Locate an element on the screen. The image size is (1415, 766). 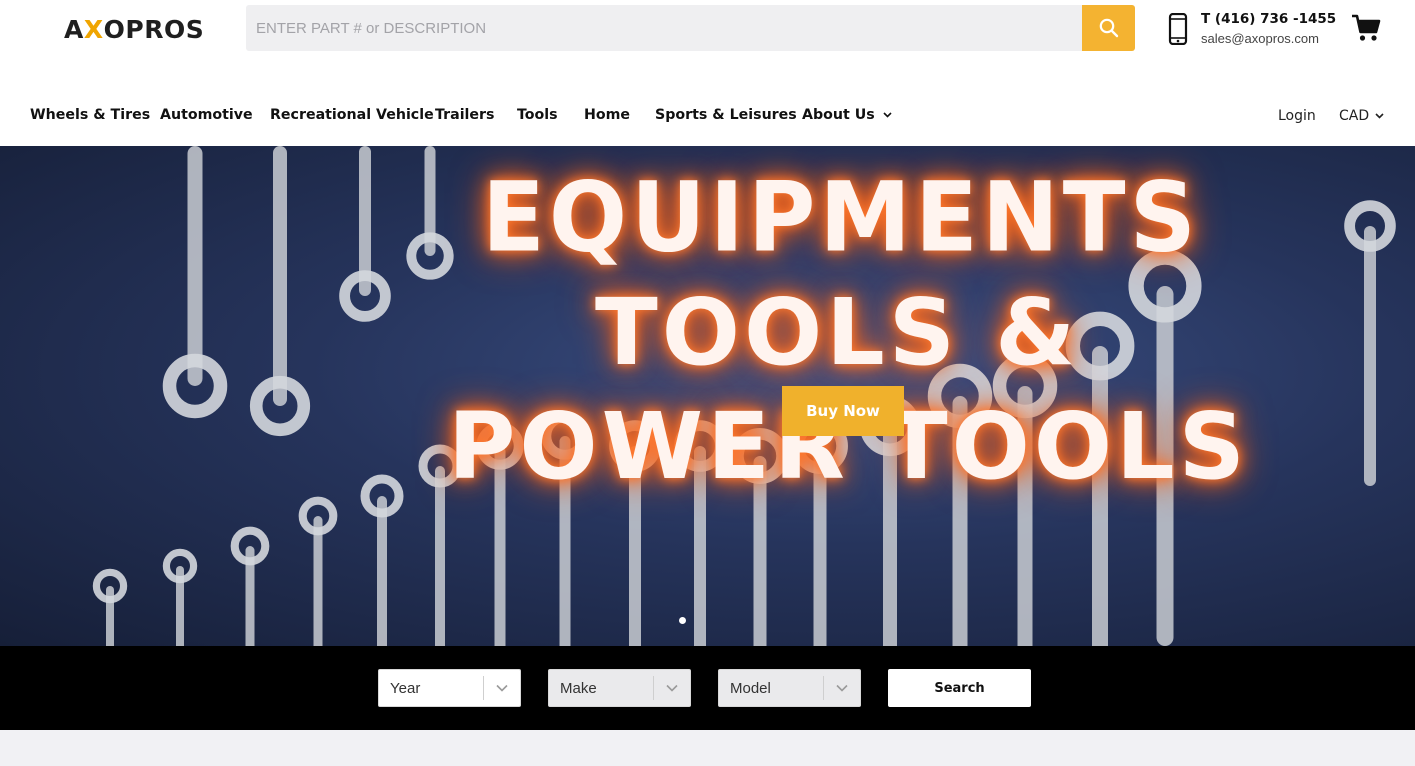
nav-item-trailers: Trailers is located at coordinates (464, 115).